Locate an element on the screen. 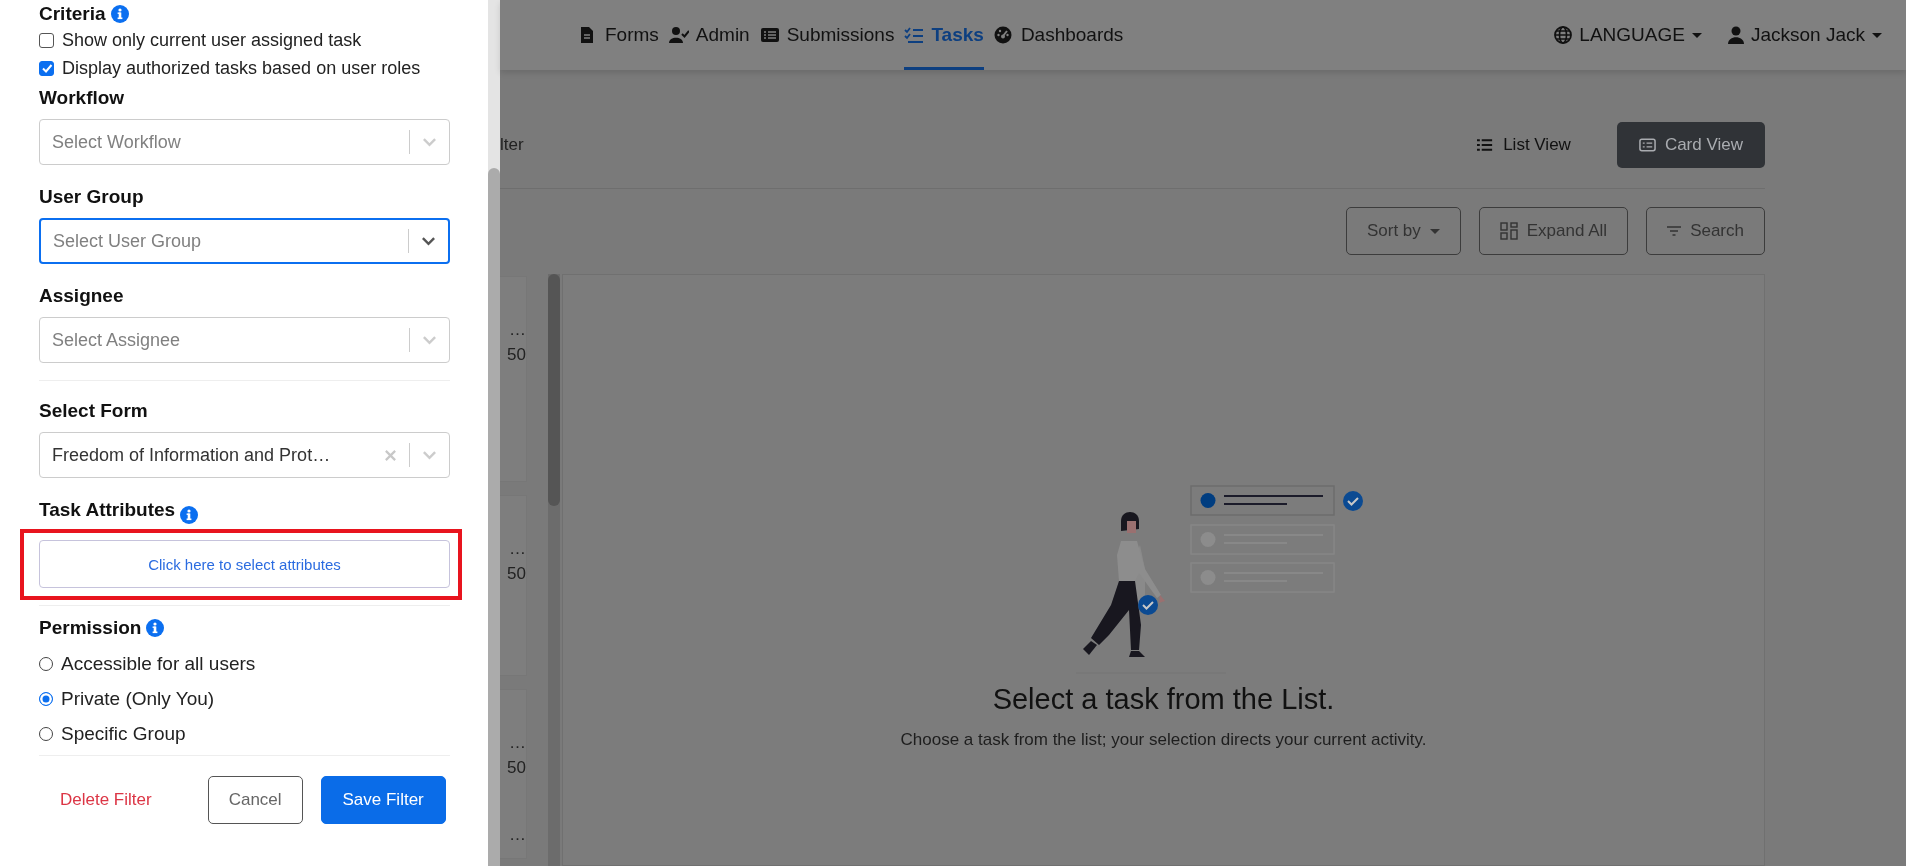  globe-icon is located at coordinates (1563, 35).